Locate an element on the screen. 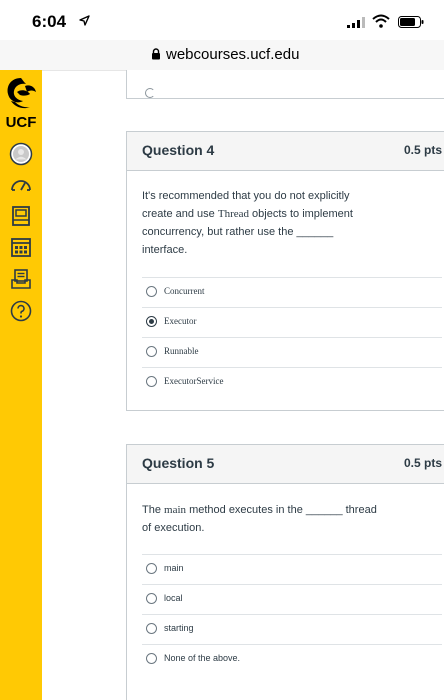  answer-label: Executor is located at coordinates (180, 321).